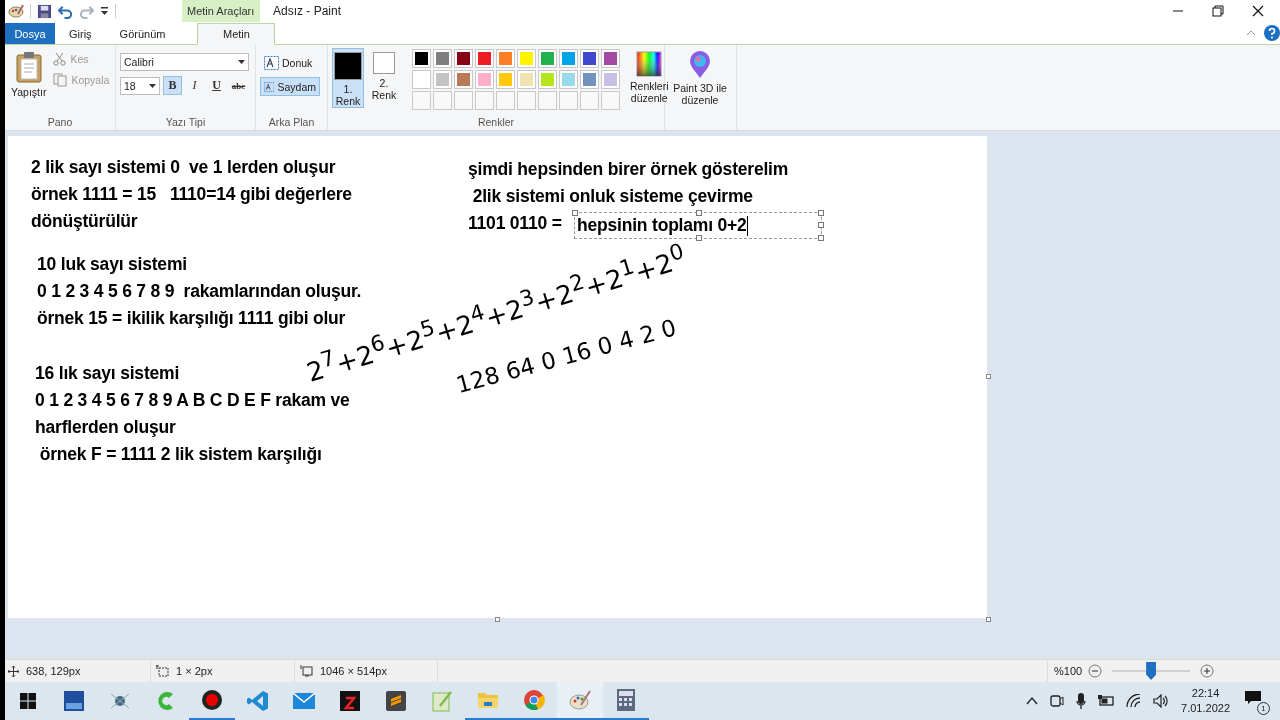 The image size is (1280, 720). Describe the element at coordinates (1032, 701) in the screenshot. I see `tray-expand-icon` at that location.